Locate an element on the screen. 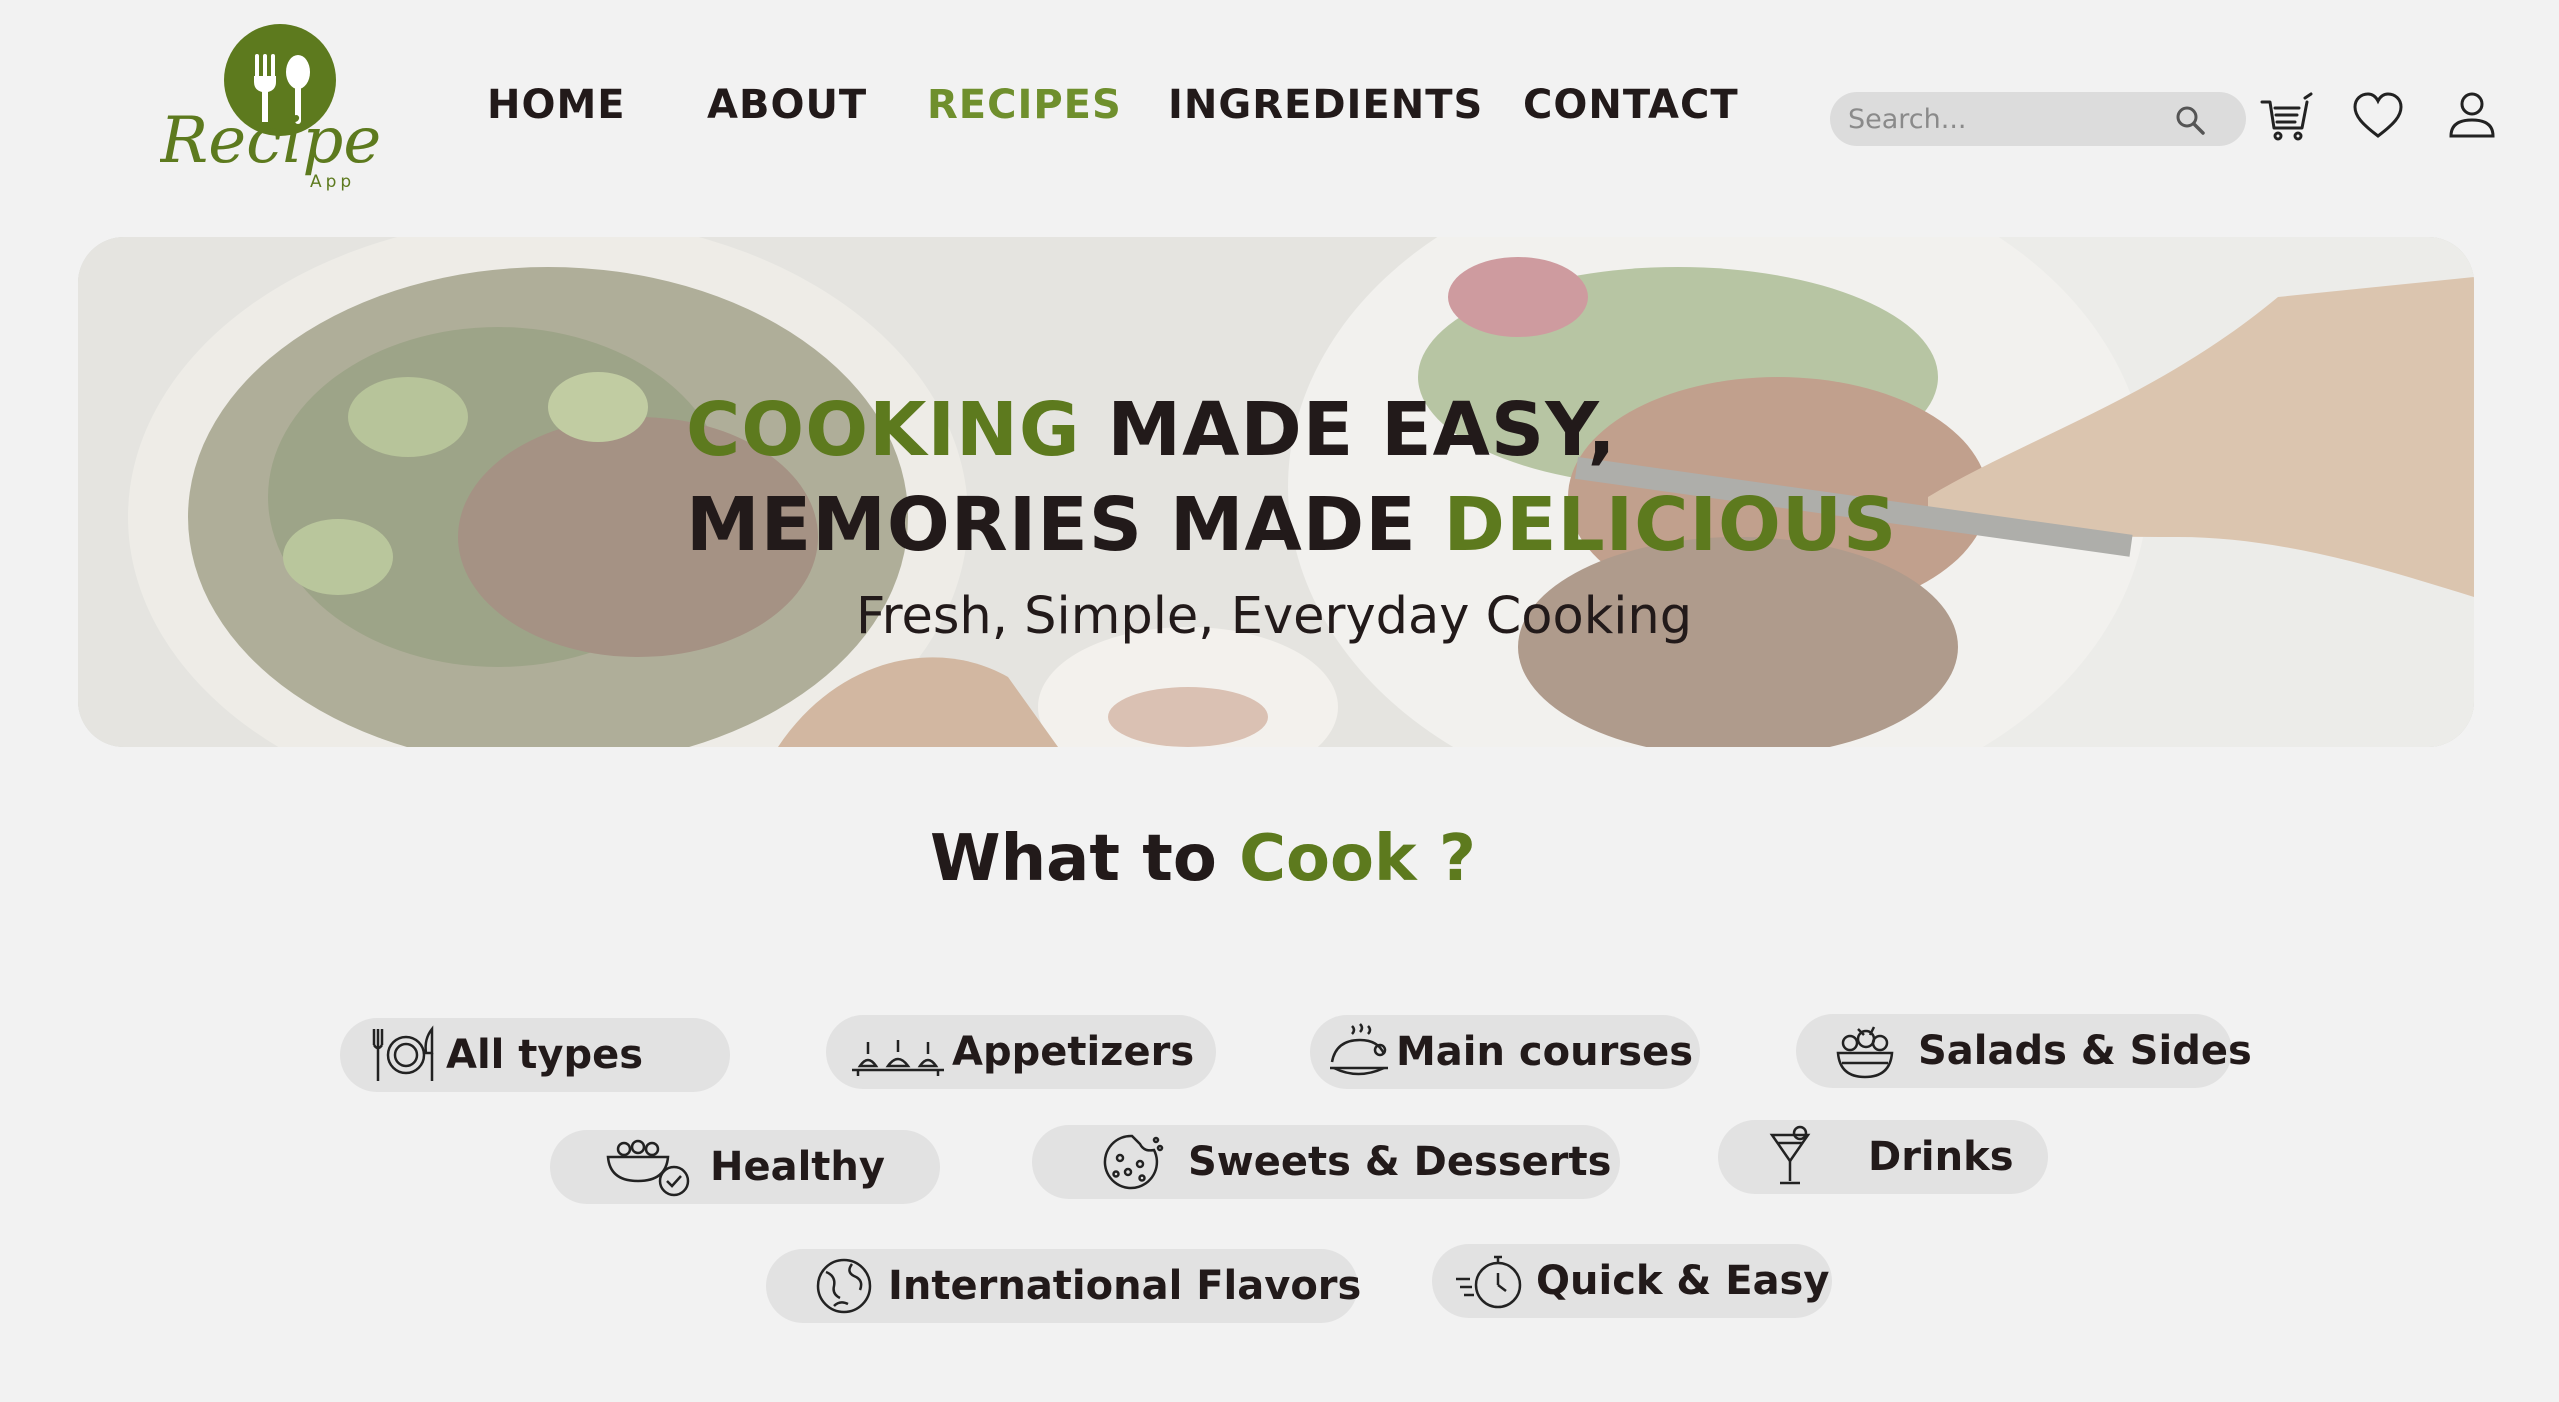 The height and width of the screenshot is (1402, 2559). category-drinks: Drinks is located at coordinates (1883, 1157).